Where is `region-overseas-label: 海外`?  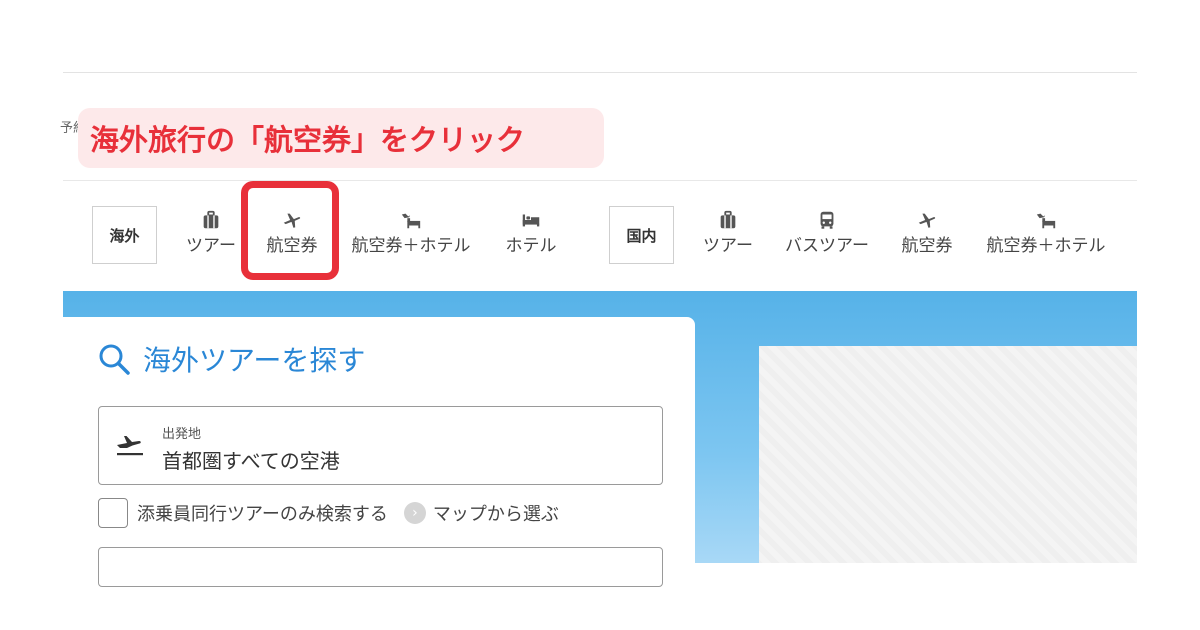 region-overseas-label: 海外 is located at coordinates (124, 235).